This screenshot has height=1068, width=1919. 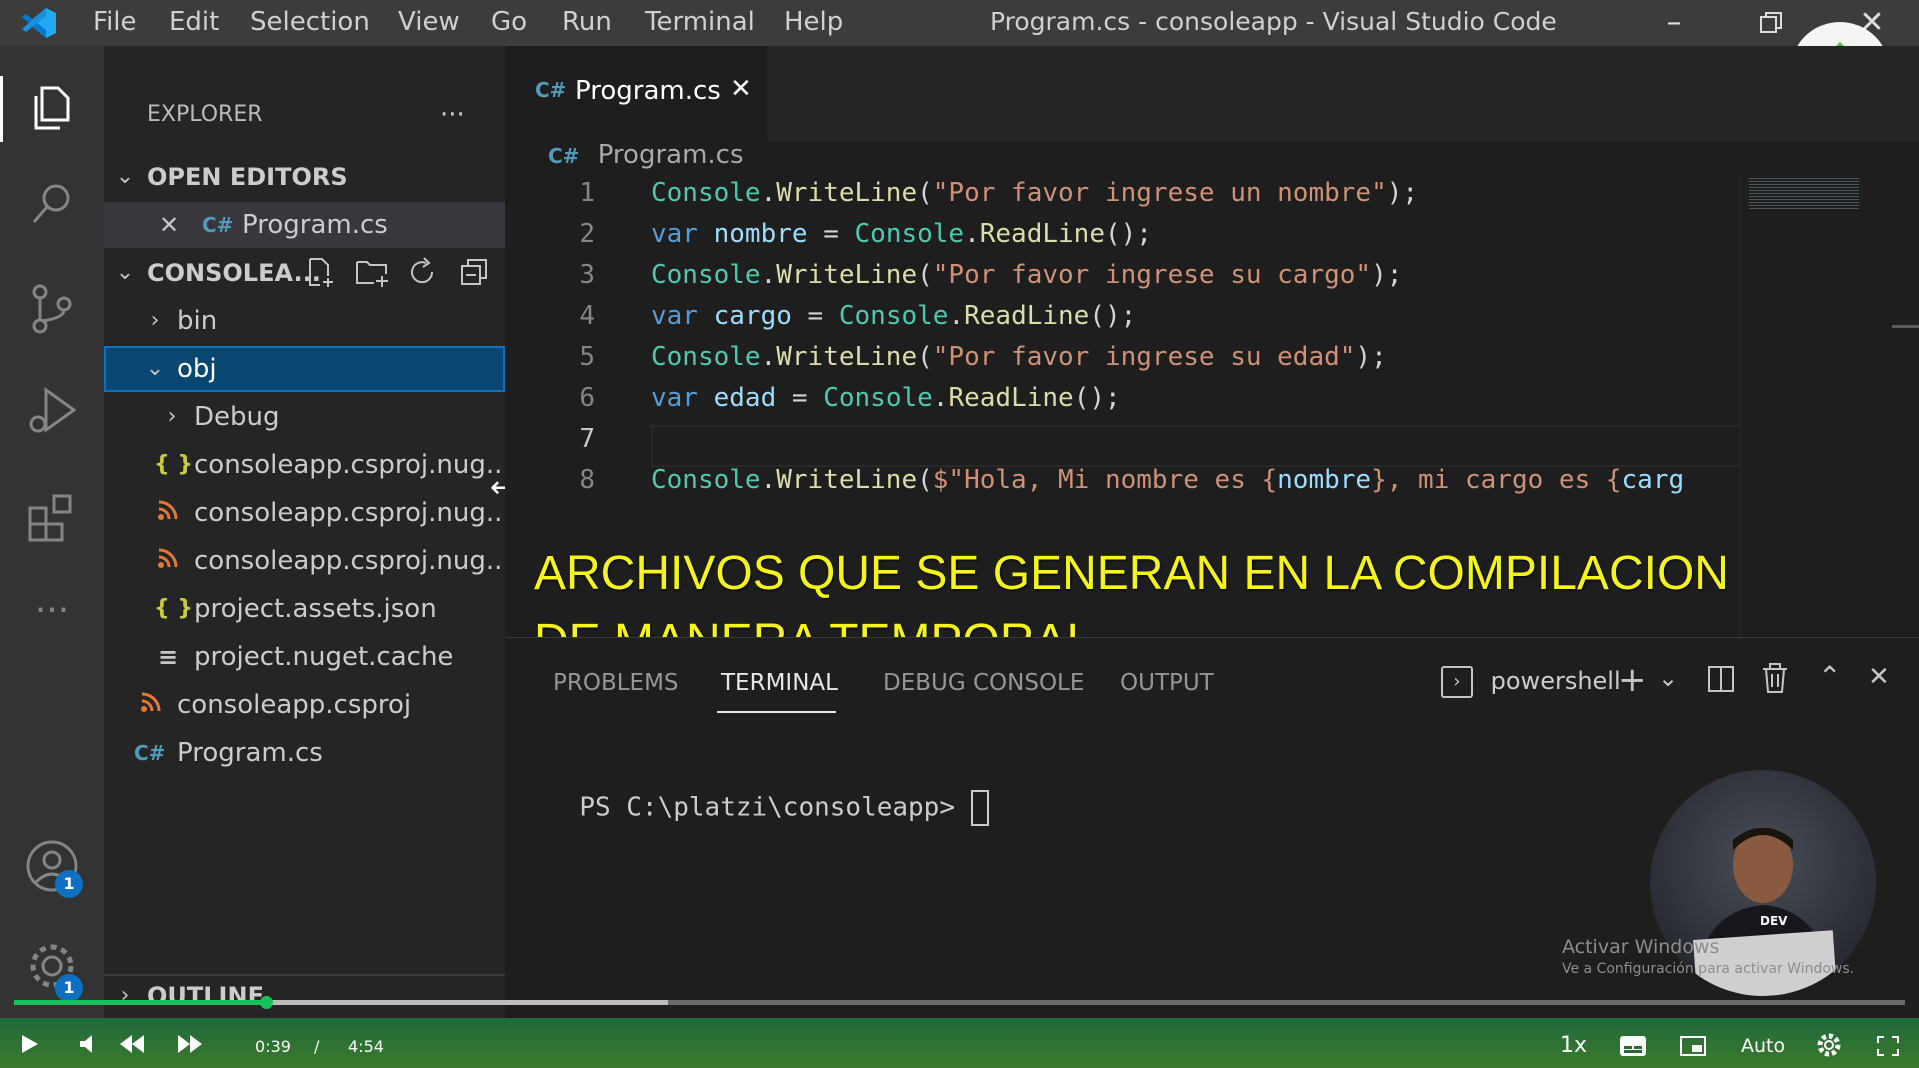 What do you see at coordinates (247, 177) in the screenshot?
I see `open-editors-label: OPEN EDITORS` at bounding box center [247, 177].